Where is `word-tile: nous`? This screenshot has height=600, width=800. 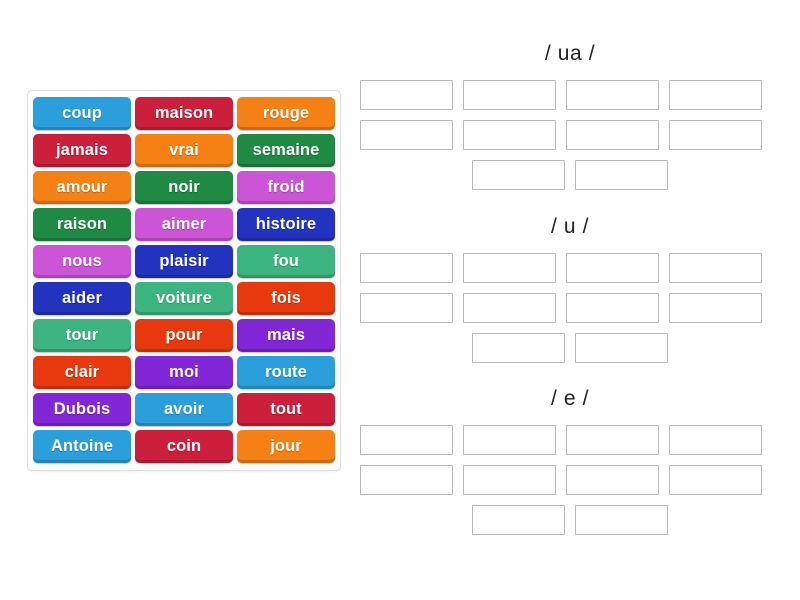
word-tile: nous is located at coordinates (82, 261).